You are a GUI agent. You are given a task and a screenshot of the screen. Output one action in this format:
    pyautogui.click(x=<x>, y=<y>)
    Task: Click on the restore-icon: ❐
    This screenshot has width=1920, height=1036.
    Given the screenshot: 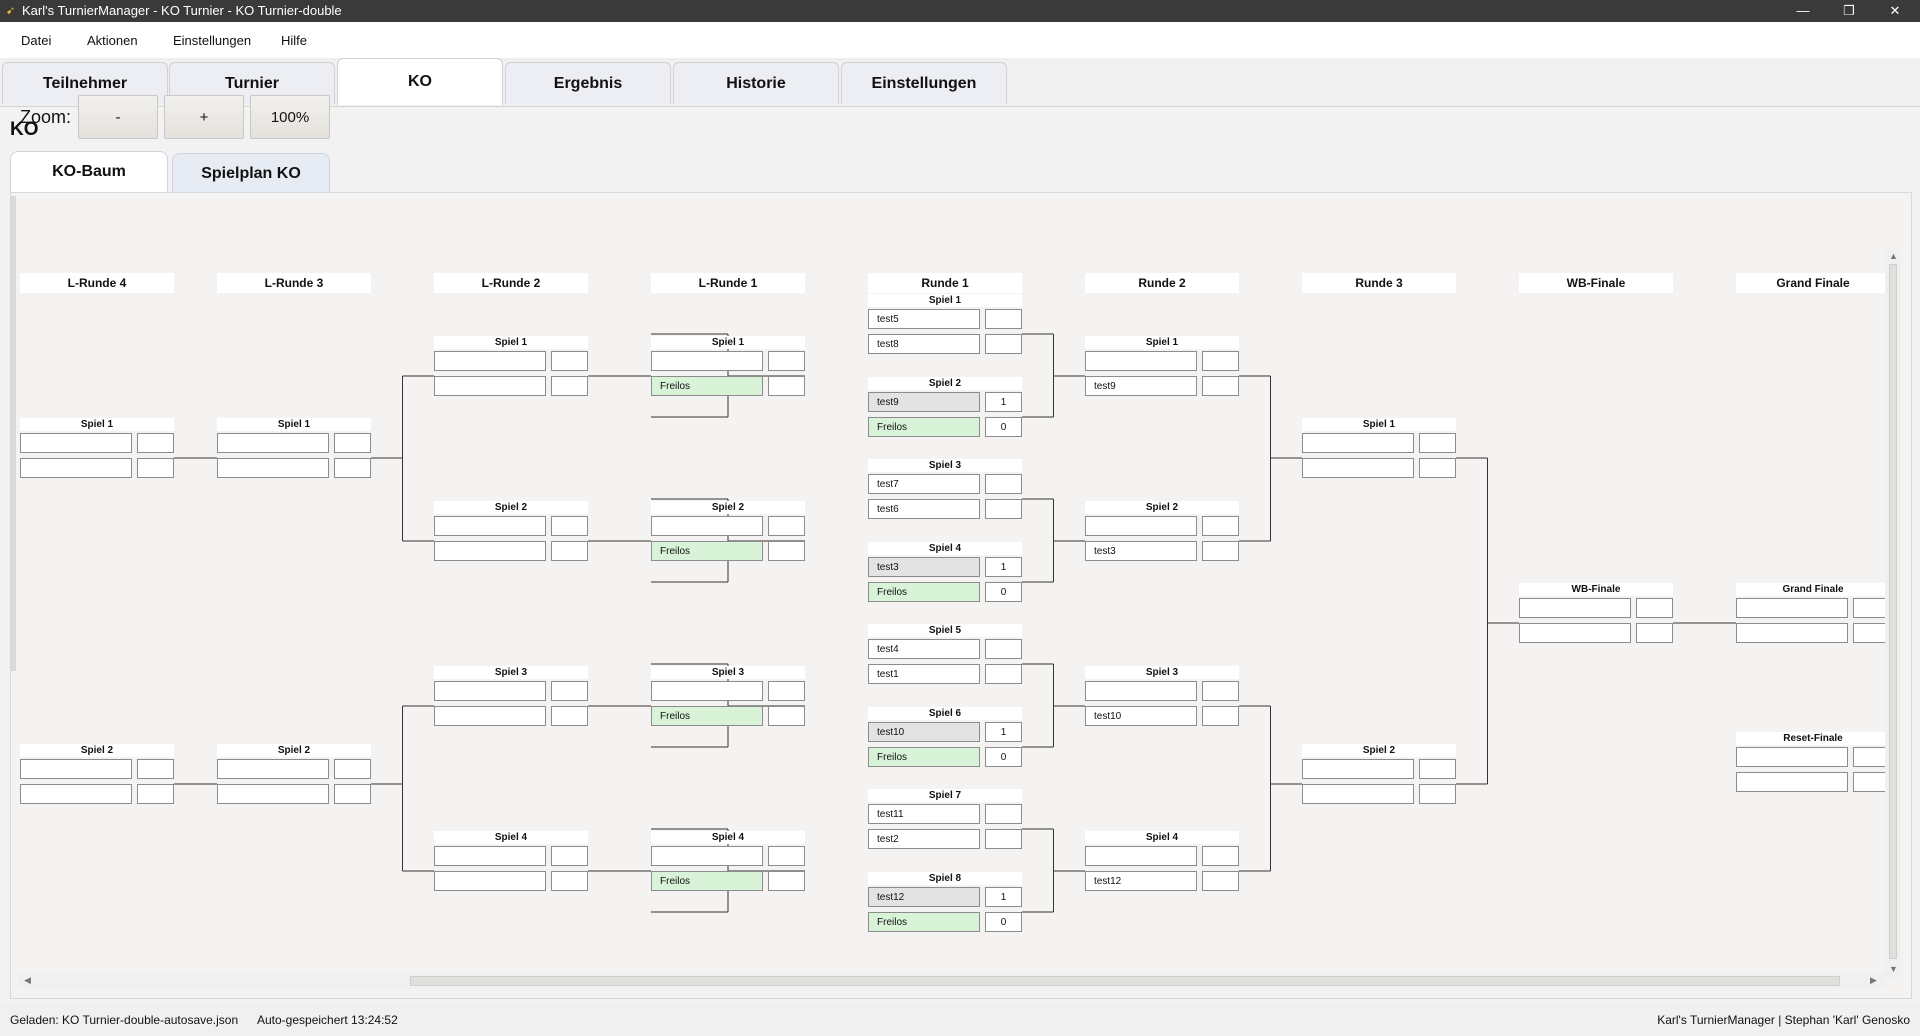 What is the action you would take?
    pyautogui.click(x=1849, y=11)
    